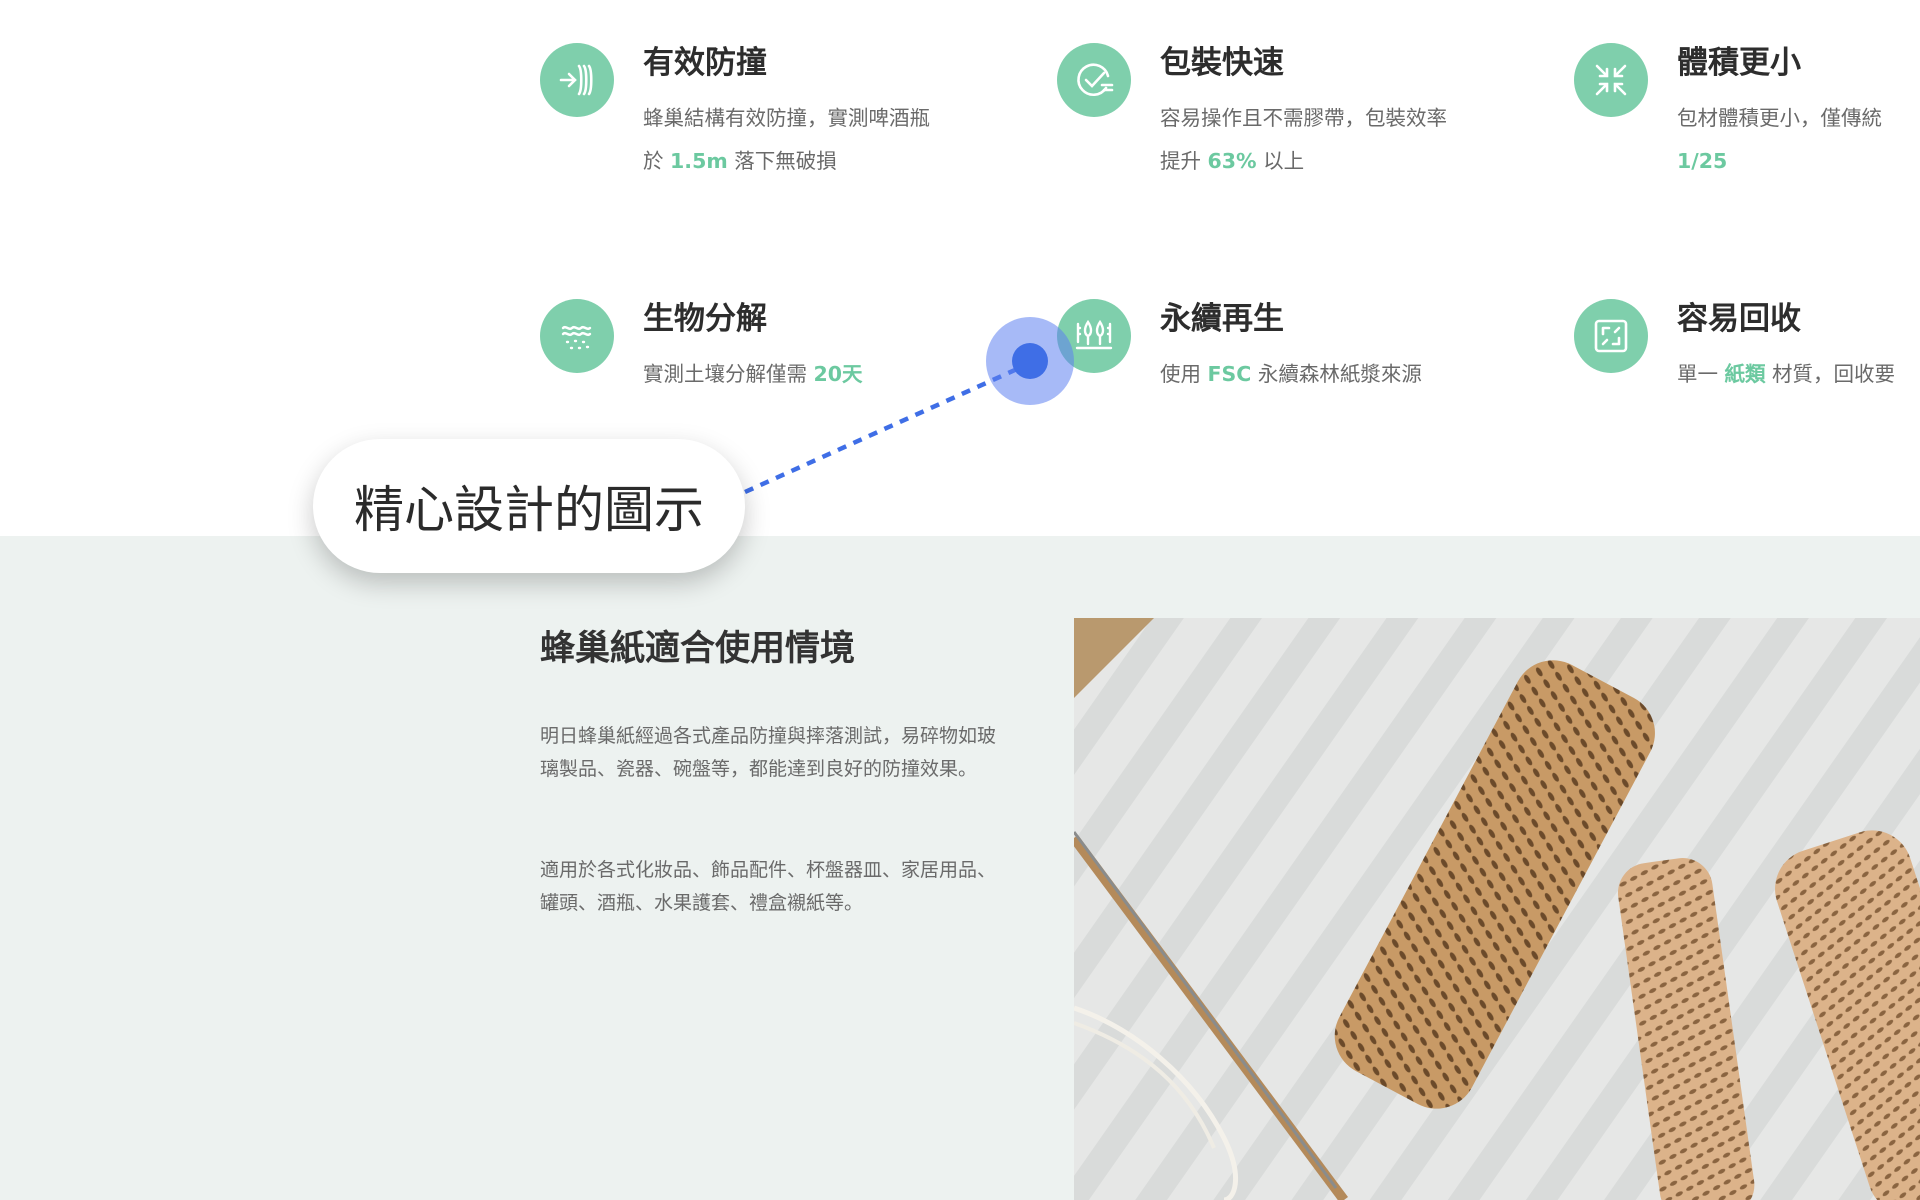 The width and height of the screenshot is (1920, 1200). Describe the element at coordinates (728, 374) in the screenshot. I see `description-text: 實測土壤分解僅需` at that location.